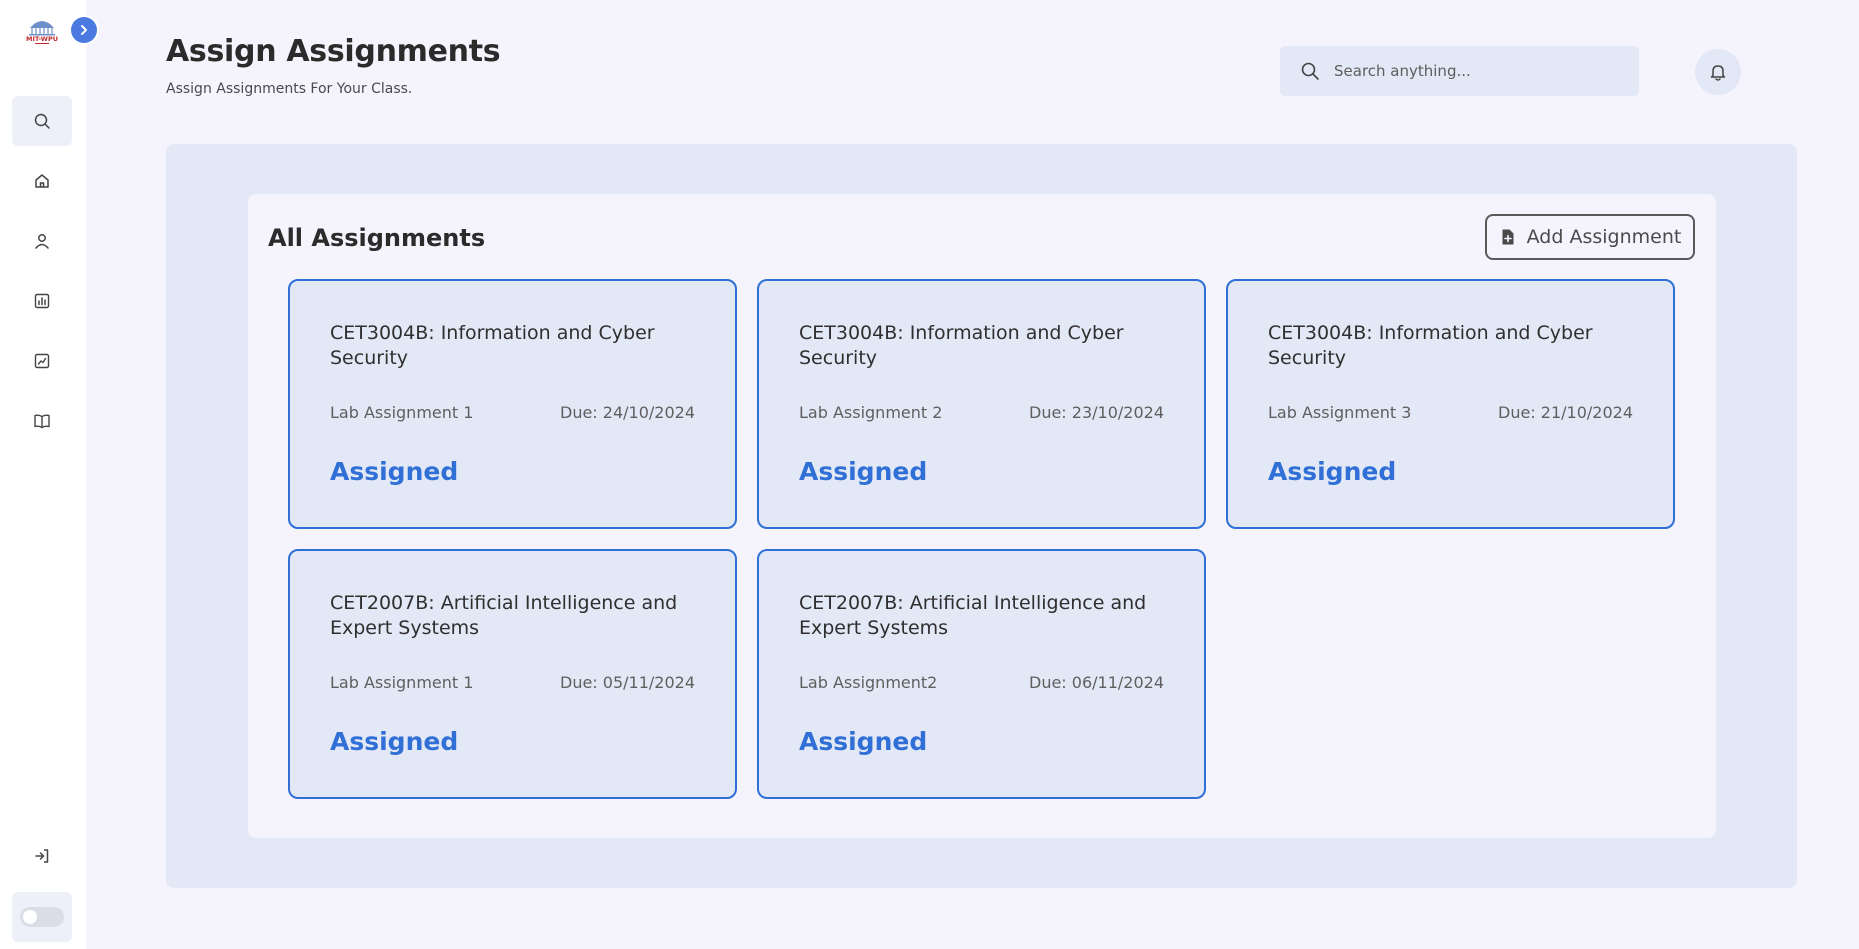  What do you see at coordinates (1474, 71) in the screenshot?
I see `search-input` at bounding box center [1474, 71].